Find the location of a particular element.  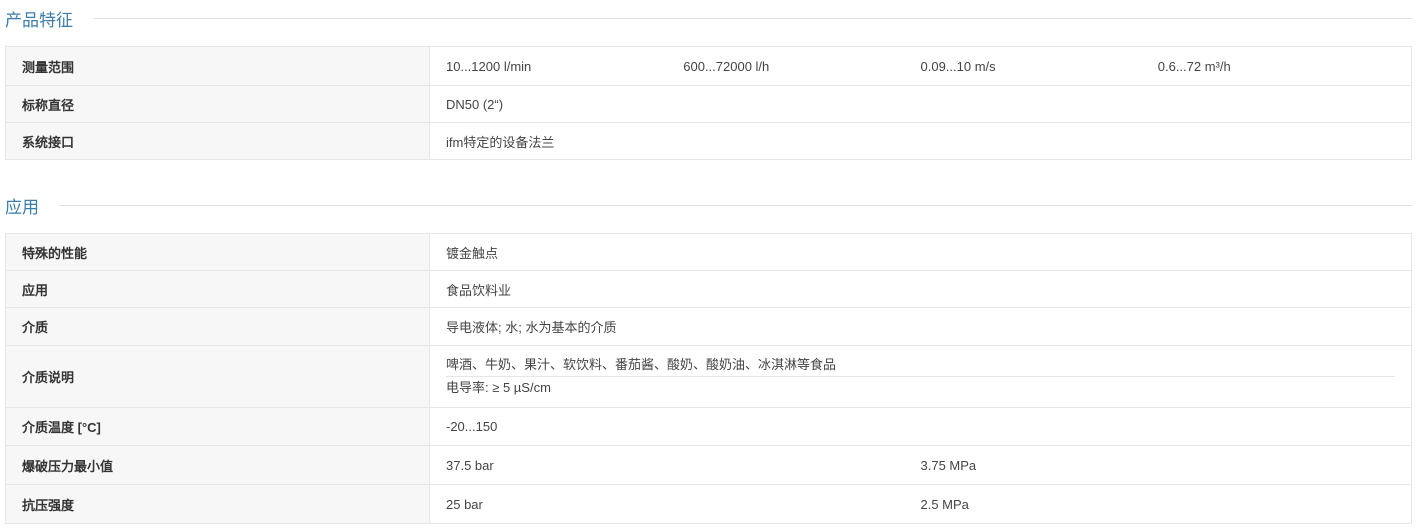

row-value: 25 bar 2.5 MPa is located at coordinates (920, 504).